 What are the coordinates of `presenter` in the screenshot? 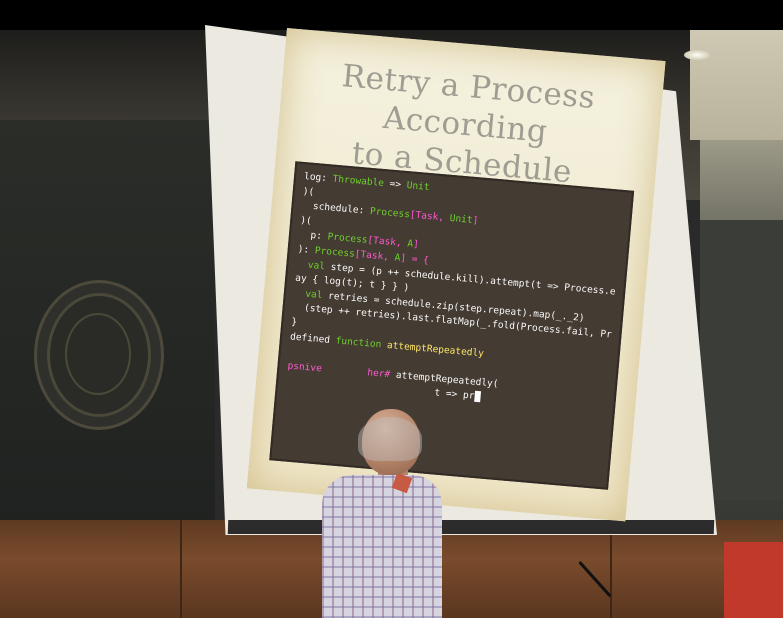 It's located at (396, 511).